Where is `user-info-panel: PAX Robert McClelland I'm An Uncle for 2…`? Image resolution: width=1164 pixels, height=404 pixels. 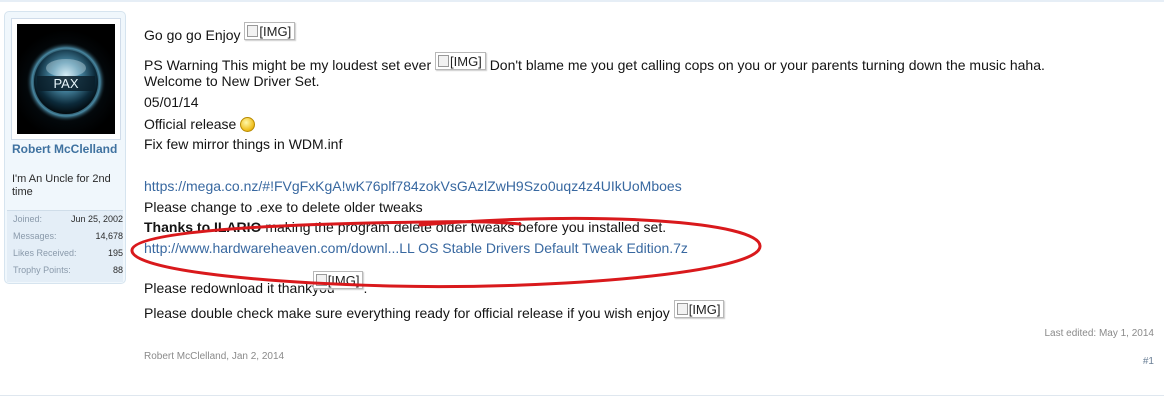
user-info-panel: PAX Robert McClelland I'm An Uncle for 2… is located at coordinates (65, 147).